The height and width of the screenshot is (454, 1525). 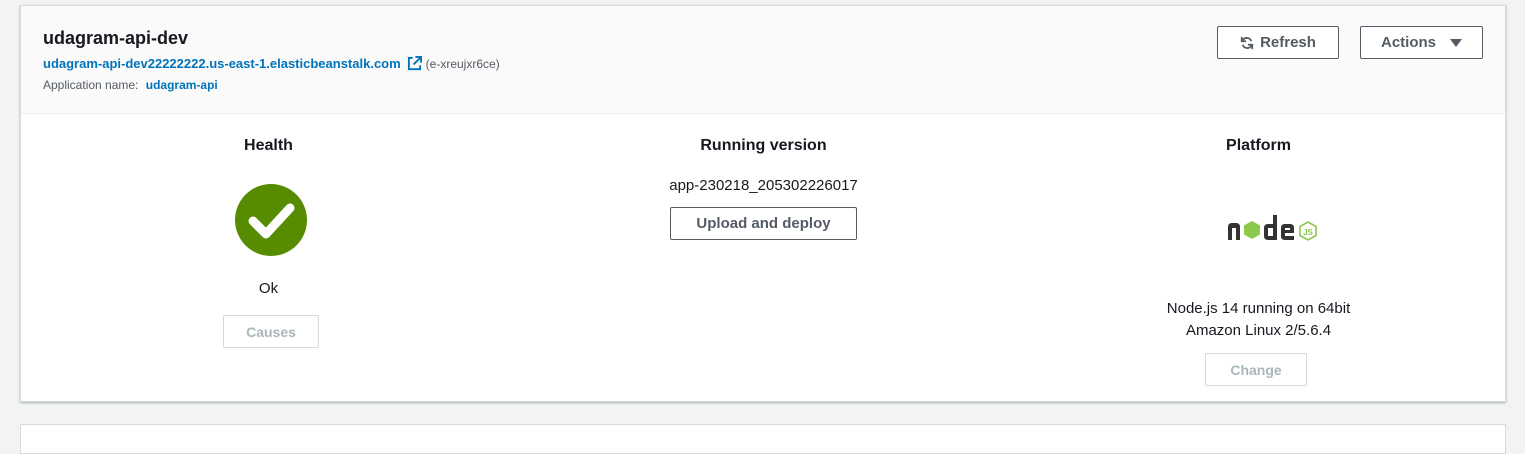 I want to click on external-link-icon, so click(x=414, y=63).